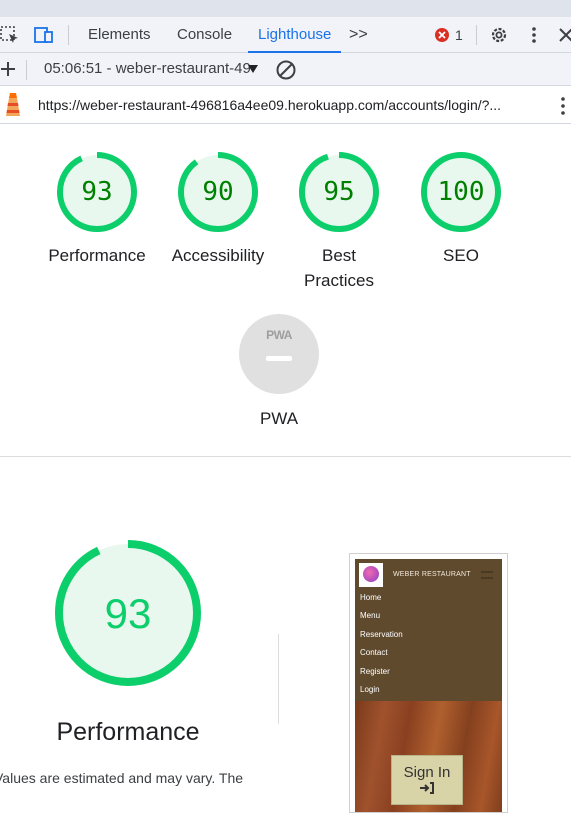 Image resolution: width=571 pixels, height=813 pixels. Describe the element at coordinates (487, 575) in the screenshot. I see `hamburger-icon` at that location.